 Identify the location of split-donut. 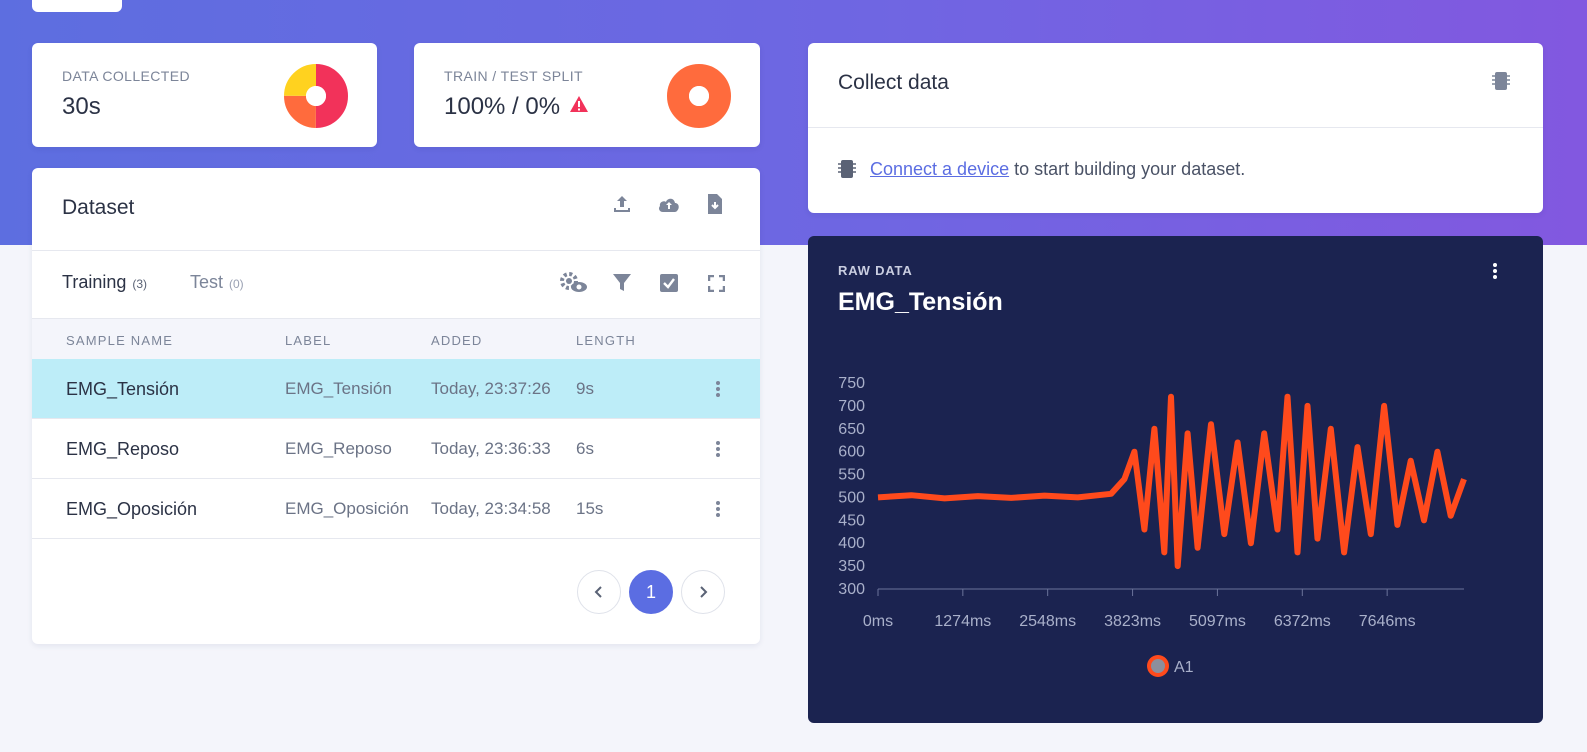
(699, 96).